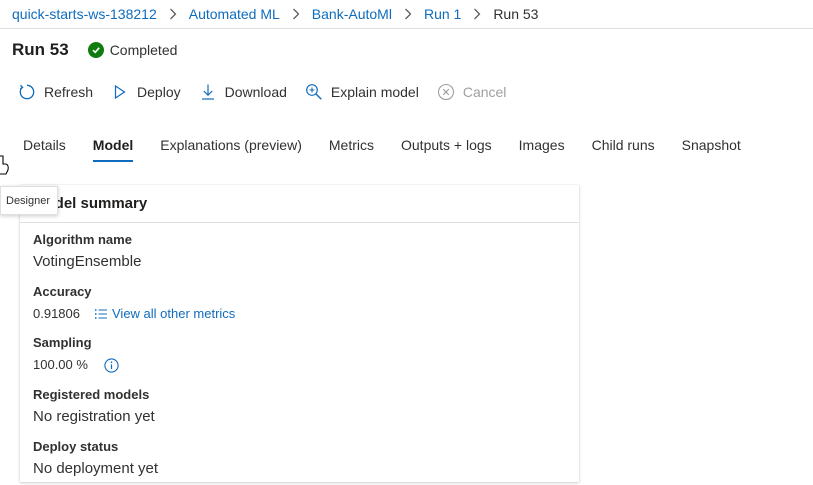  I want to click on checkmark-circle-icon, so click(95, 50).